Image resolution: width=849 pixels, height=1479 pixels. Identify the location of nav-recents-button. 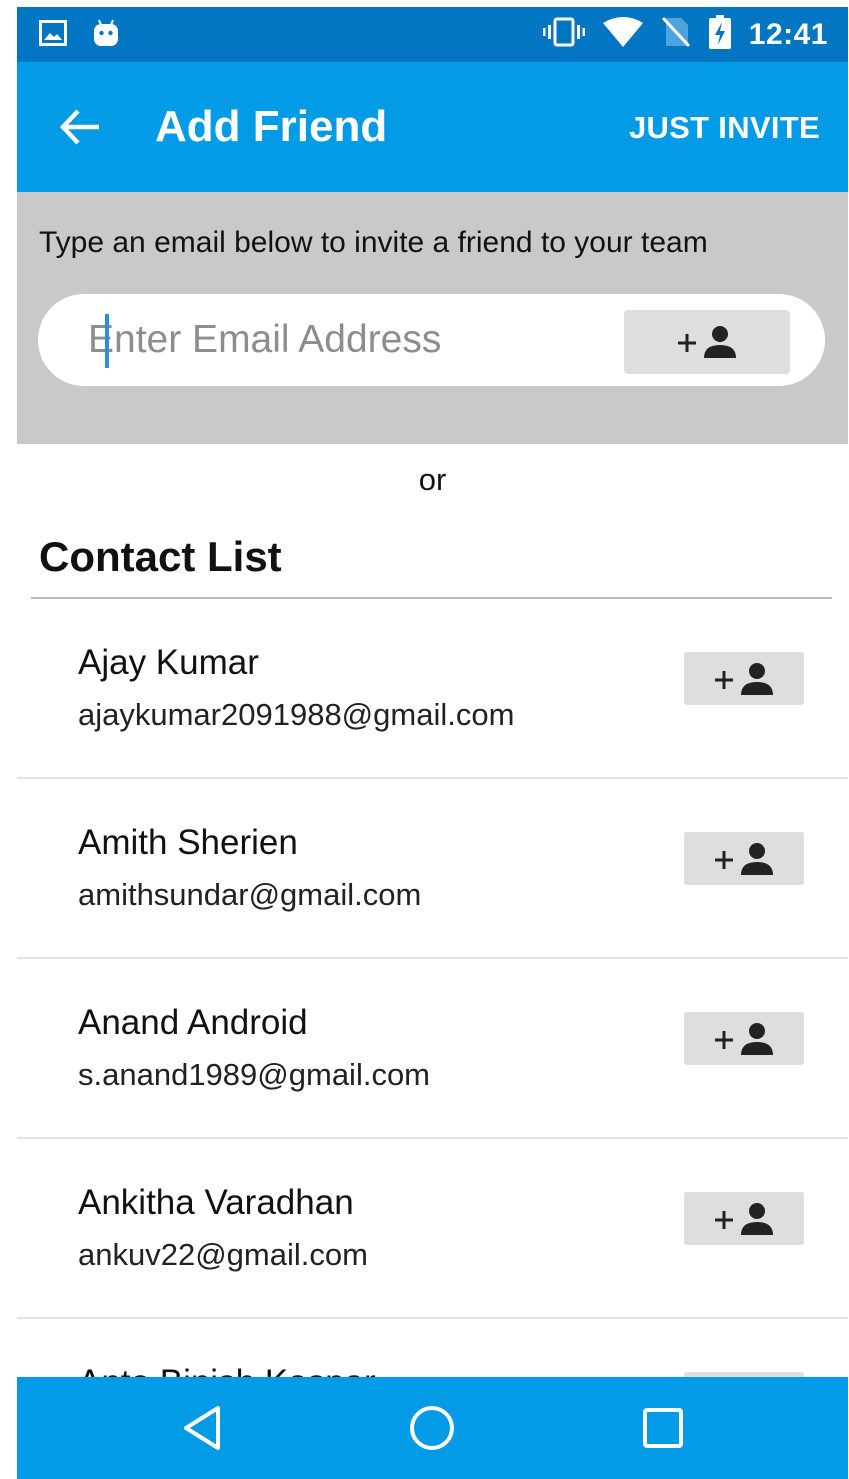
(663, 1428).